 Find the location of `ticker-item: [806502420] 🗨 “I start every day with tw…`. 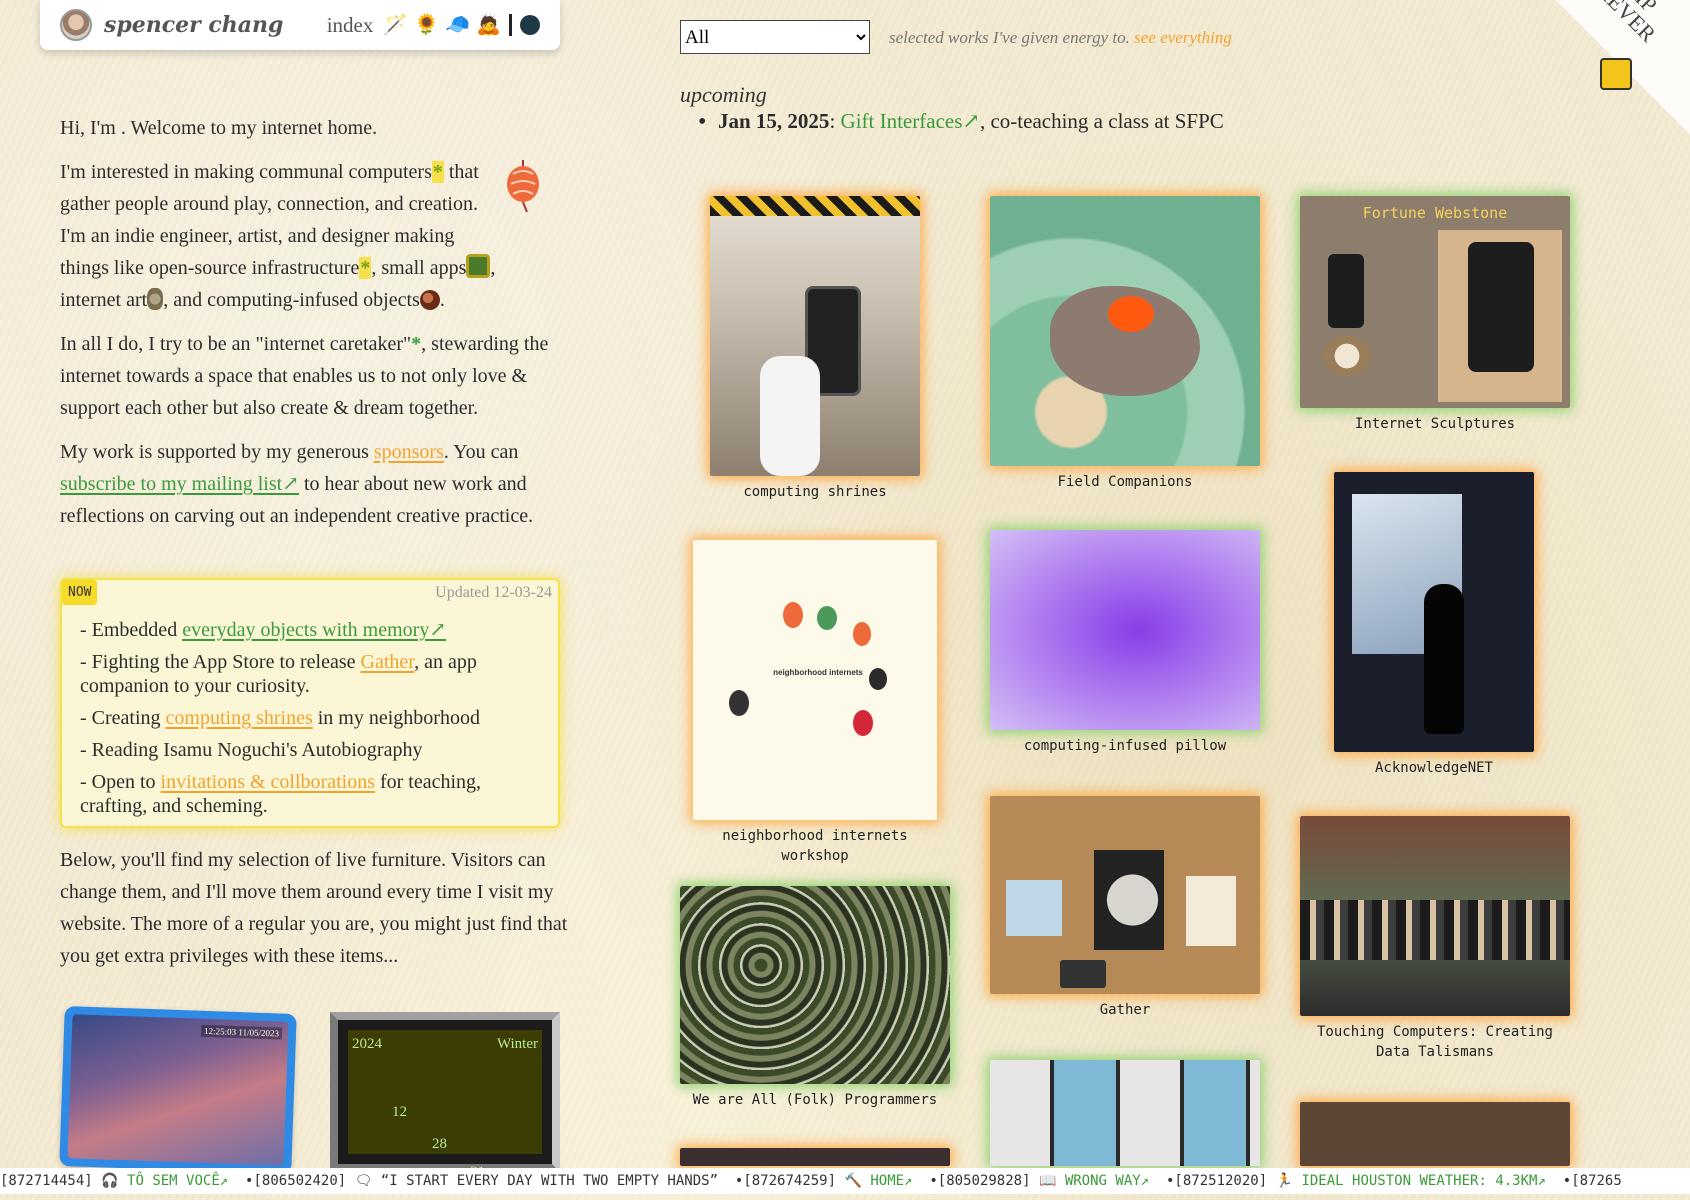

ticker-item: [806502420] 🗨 “I start every day with tw… is located at coordinates (485, 1181).